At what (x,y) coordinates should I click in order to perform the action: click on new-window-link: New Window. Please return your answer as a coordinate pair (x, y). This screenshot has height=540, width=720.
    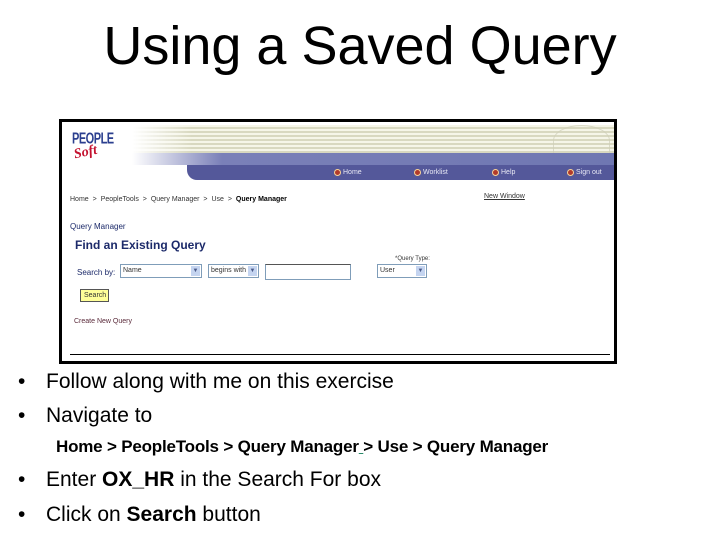
    Looking at the image, I should click on (504, 196).